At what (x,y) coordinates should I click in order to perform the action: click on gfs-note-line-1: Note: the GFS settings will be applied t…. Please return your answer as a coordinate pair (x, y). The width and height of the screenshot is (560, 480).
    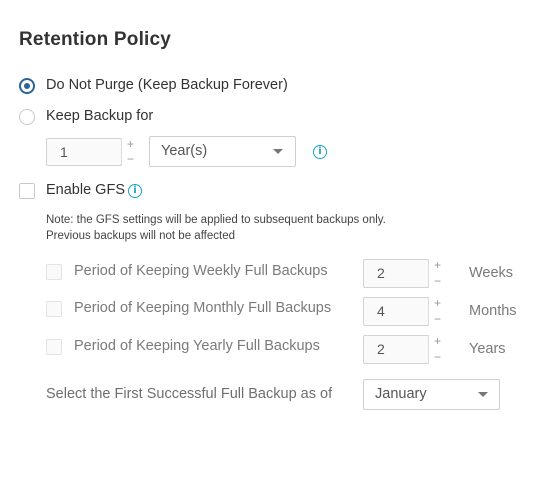
    Looking at the image, I should click on (216, 220).